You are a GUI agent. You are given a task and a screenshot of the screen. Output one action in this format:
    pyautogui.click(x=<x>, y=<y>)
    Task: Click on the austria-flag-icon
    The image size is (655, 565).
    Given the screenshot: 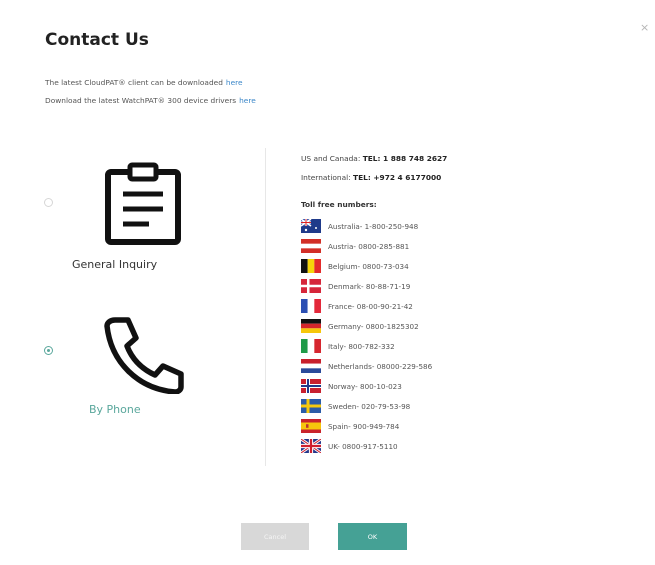 What is the action you would take?
    pyautogui.click(x=311, y=246)
    